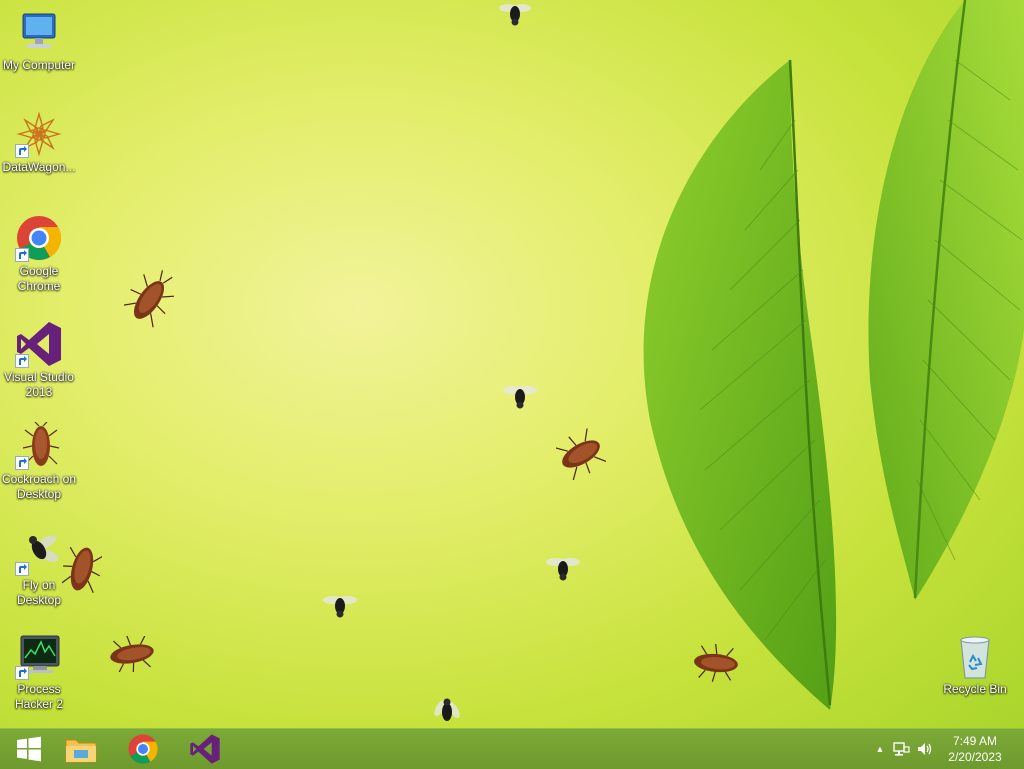  Describe the element at coordinates (39, 384) in the screenshot. I see `visual-studio-label: Visual Studio 2013` at that location.